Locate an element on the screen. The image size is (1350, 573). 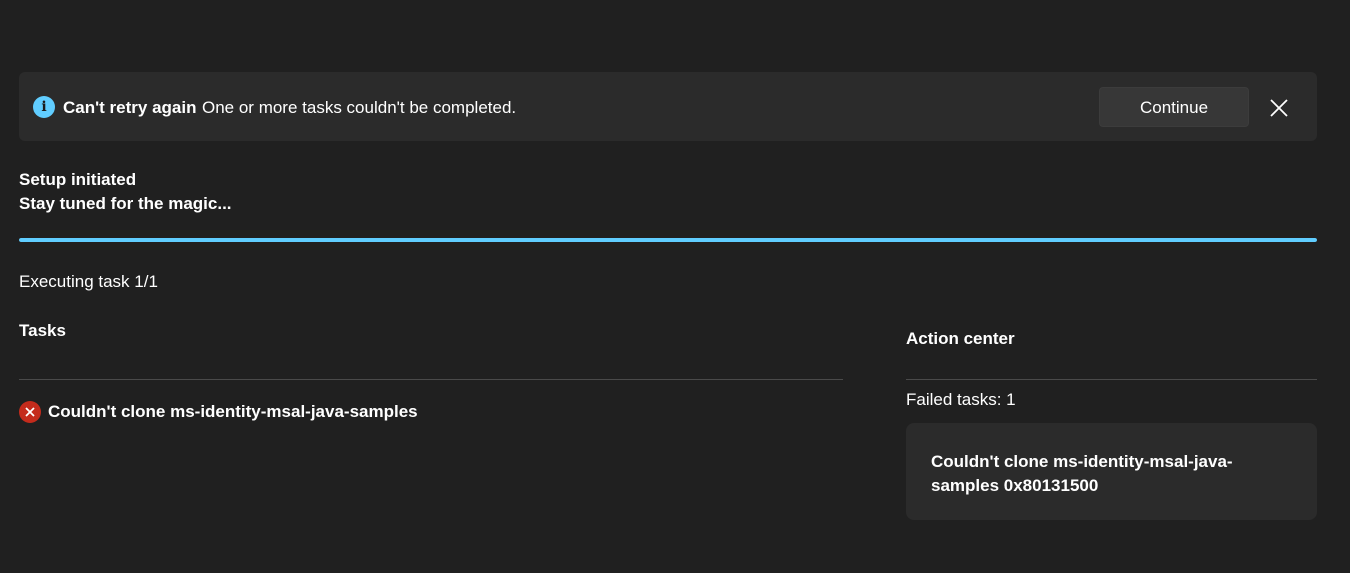
action-center-heading: Action center is located at coordinates (960, 338).